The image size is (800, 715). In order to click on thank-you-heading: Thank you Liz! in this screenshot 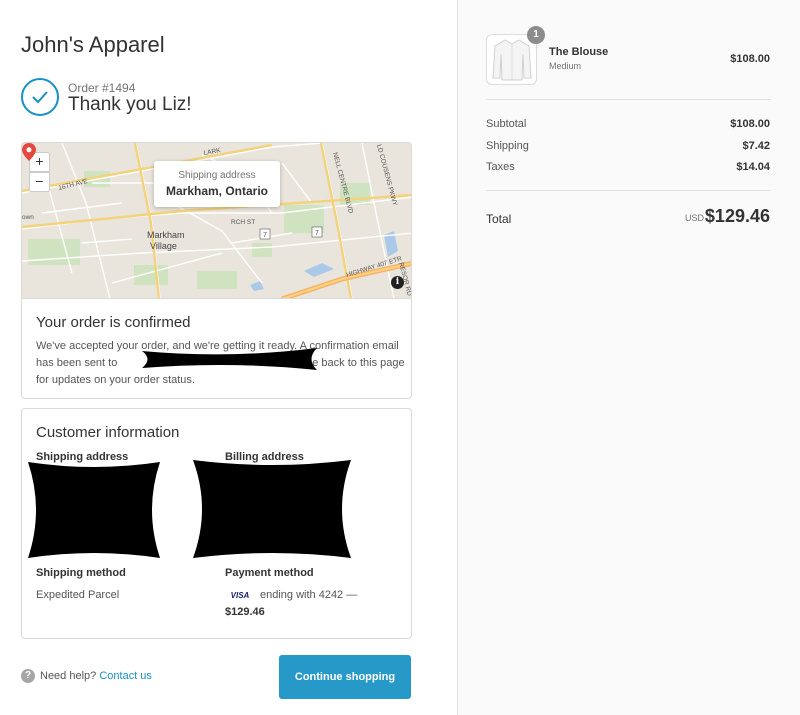, I will do `click(130, 104)`.